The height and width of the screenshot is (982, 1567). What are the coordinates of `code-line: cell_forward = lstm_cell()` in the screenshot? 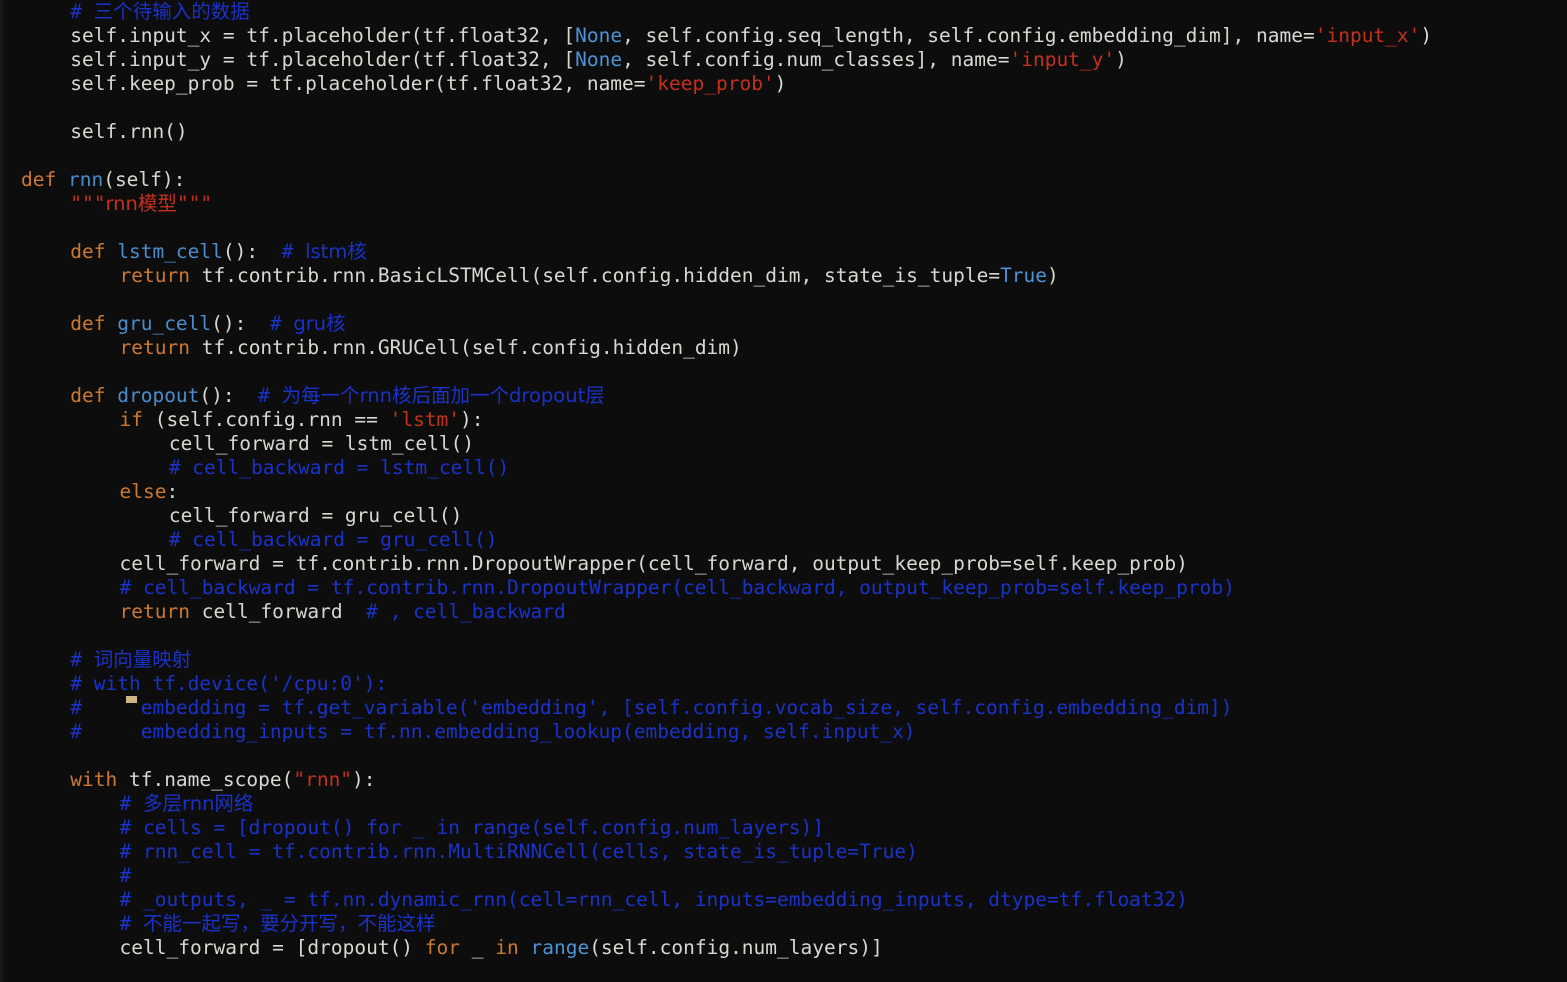 It's located at (794, 444).